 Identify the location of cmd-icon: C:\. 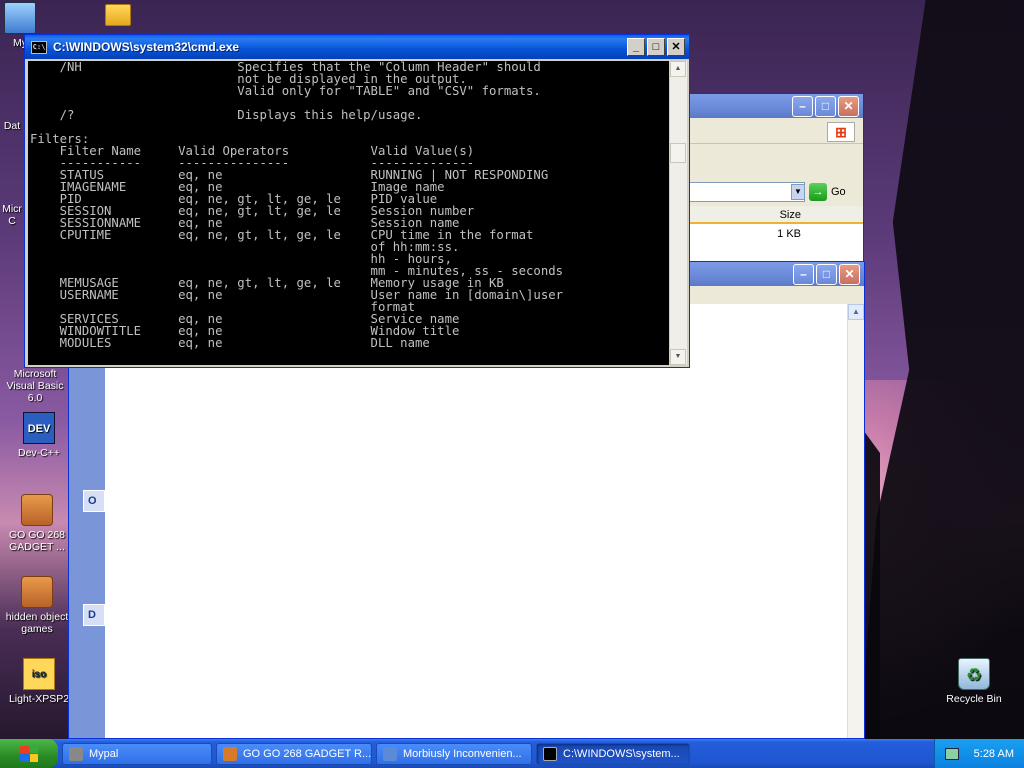
(39, 47).